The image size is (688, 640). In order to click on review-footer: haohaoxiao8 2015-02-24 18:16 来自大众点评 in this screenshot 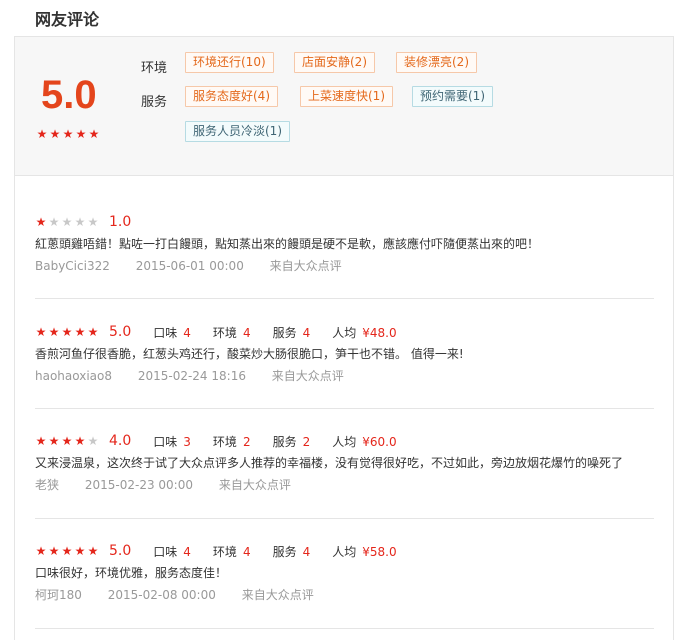, I will do `click(200, 375)`.